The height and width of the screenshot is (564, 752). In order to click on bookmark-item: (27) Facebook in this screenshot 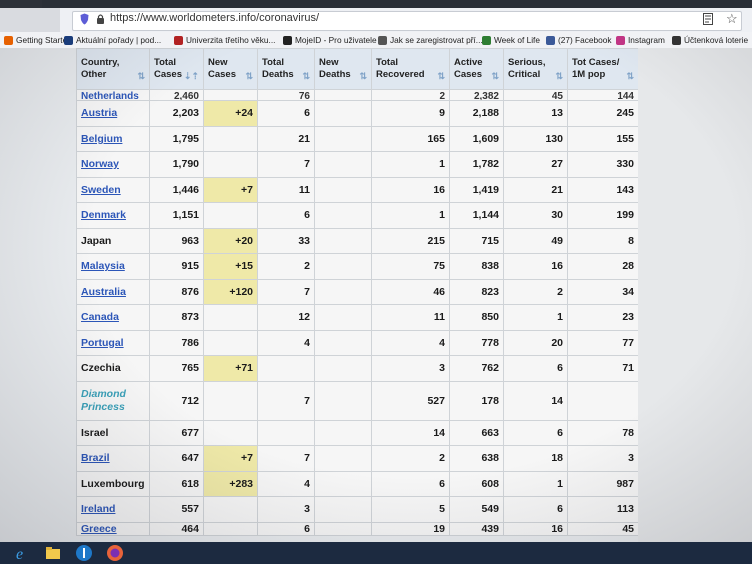, I will do `click(579, 40)`.